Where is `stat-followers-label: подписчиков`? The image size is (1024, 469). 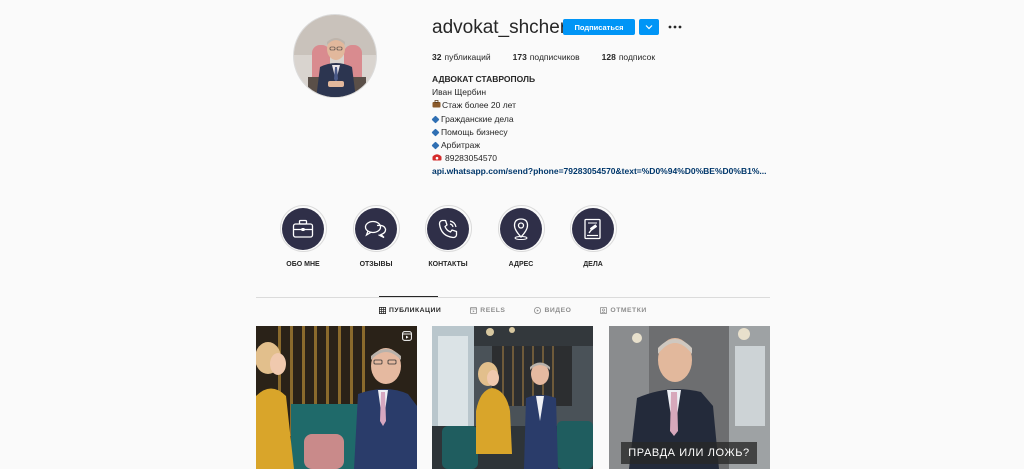 stat-followers-label: подписчиков is located at coordinates (554, 57).